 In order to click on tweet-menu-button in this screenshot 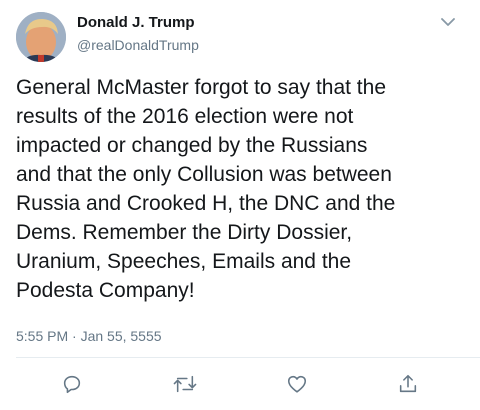, I will do `click(448, 22)`.